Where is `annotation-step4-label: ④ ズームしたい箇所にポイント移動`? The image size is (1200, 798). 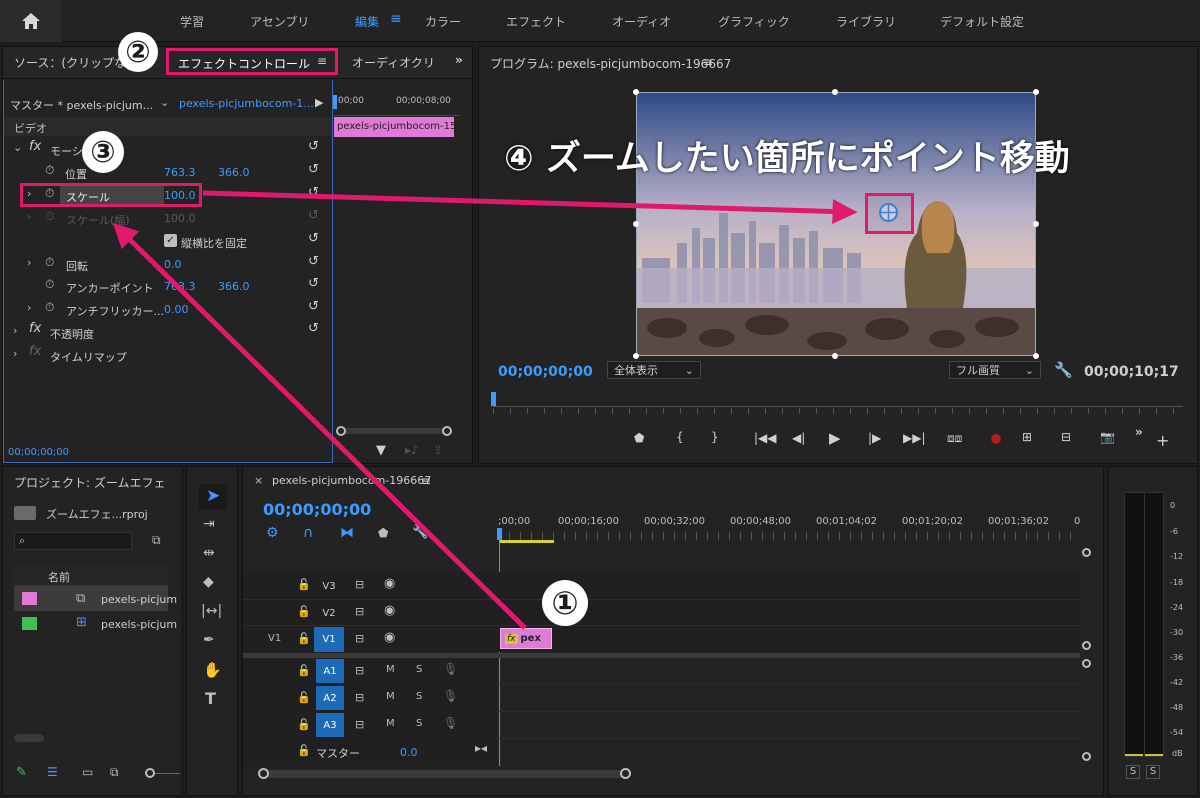 annotation-step4-label: ④ ズームしたい箇所にポイント移動 is located at coordinates (787, 159).